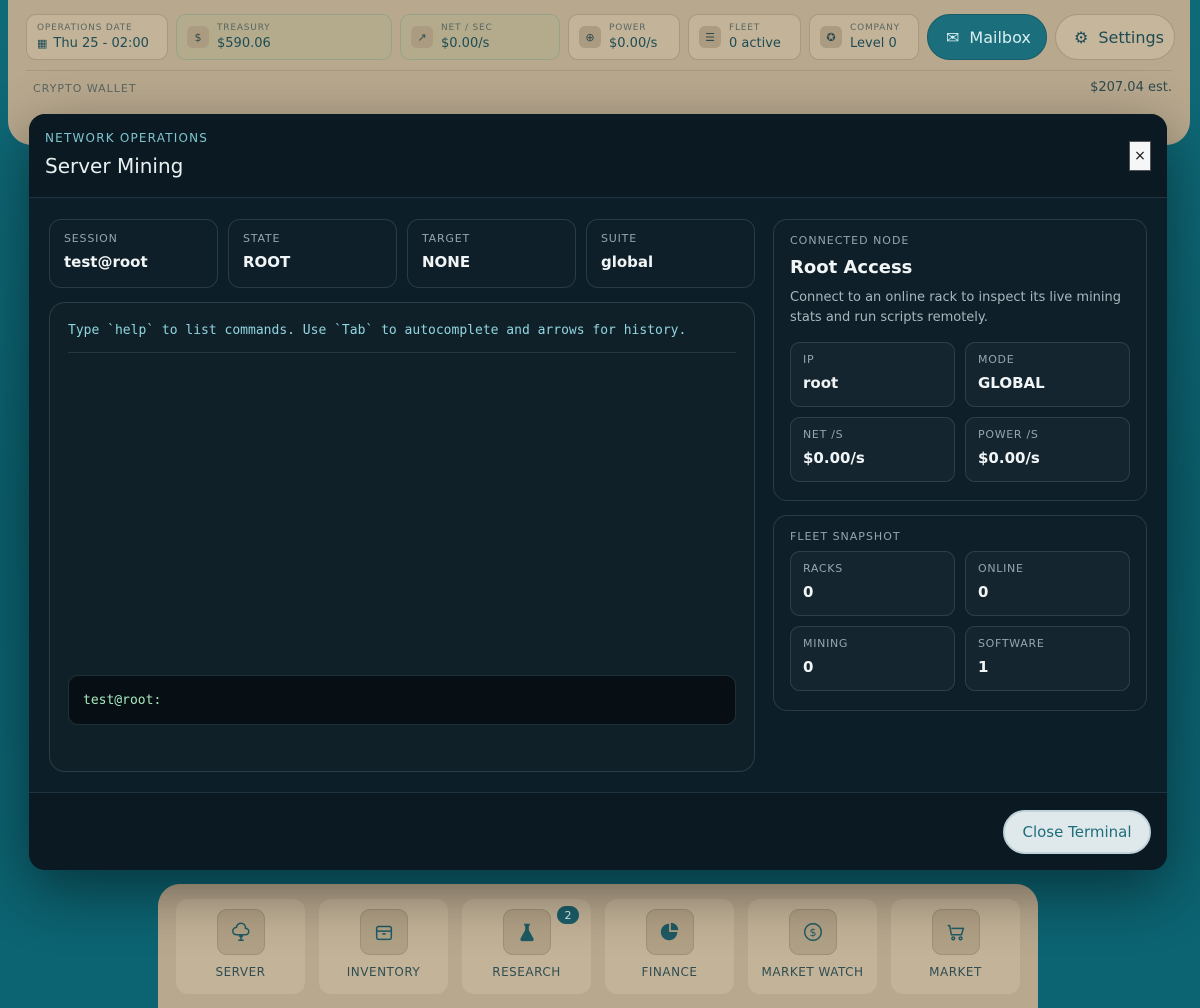  I want to click on nav-item-finance: FINANCE, so click(669, 946).